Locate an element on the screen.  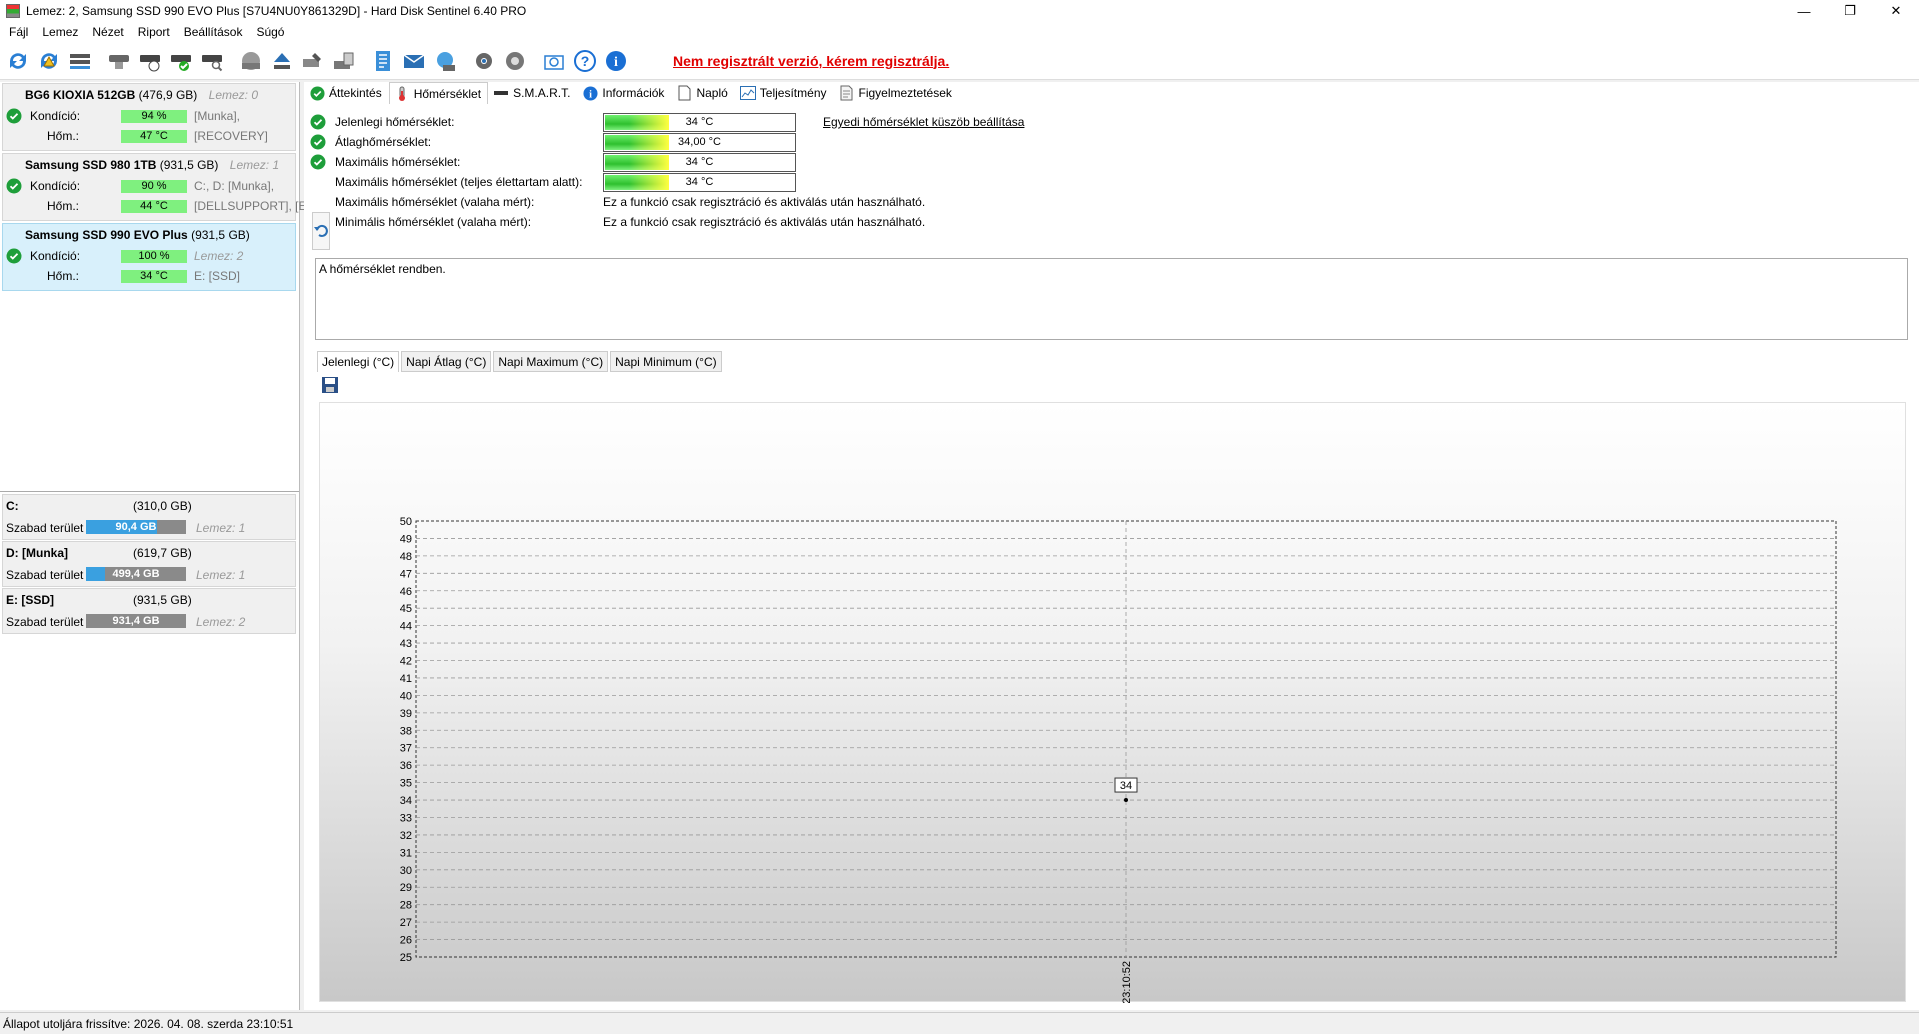
y-tick-label: 26 is located at coordinates (406, 941).